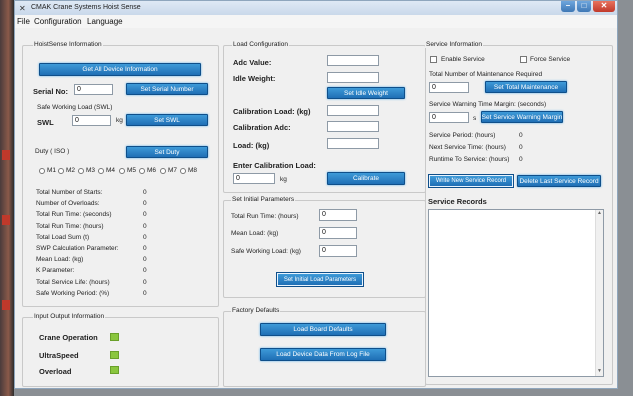 This screenshot has width=633, height=396. What do you see at coordinates (338, 251) in the screenshot?
I see `initial-swl-input: 0` at bounding box center [338, 251].